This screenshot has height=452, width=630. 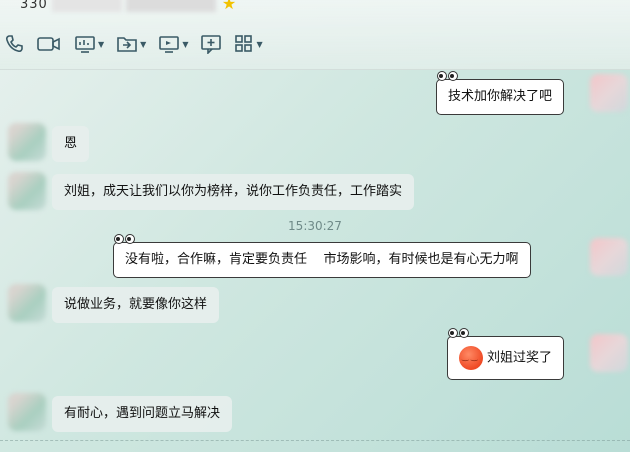 I want to click on message-text: 刘姐，成天让我们以你为榜样，说你工作负责任，工作踏实, so click(x=233, y=191).